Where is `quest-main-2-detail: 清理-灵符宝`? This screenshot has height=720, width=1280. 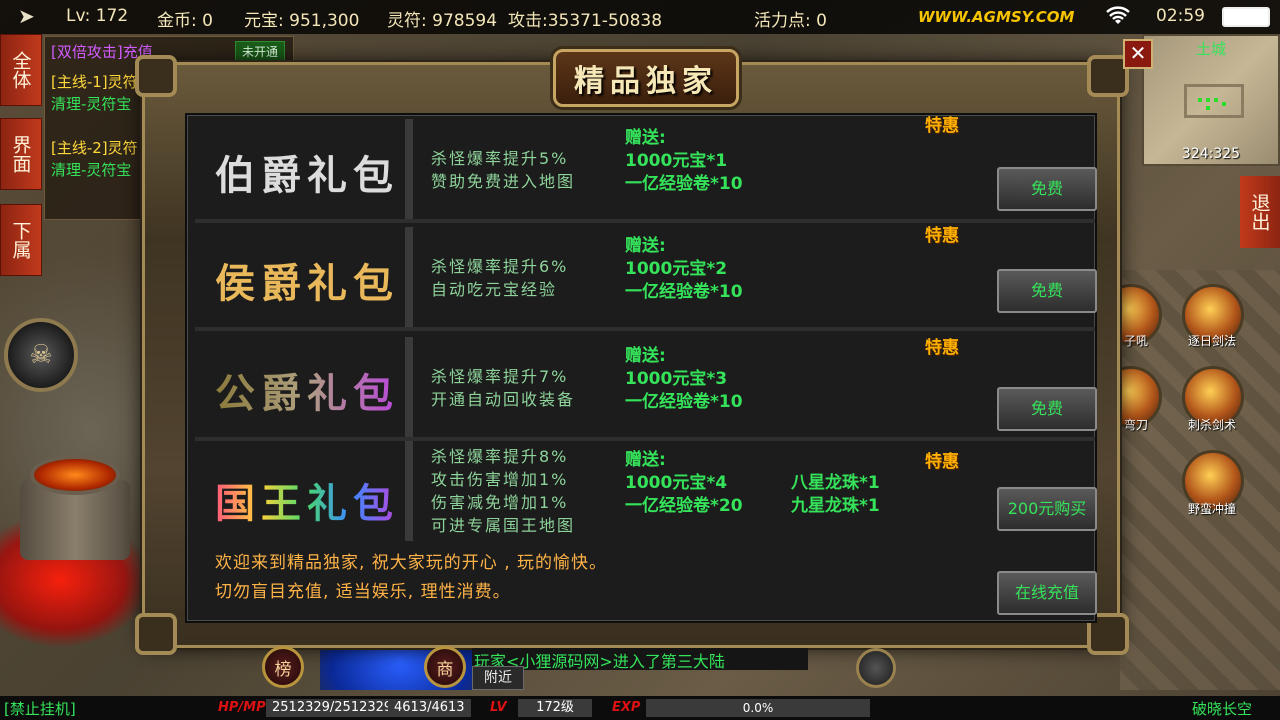
quest-main-2-detail: 清理-灵符宝 is located at coordinates (91, 169).